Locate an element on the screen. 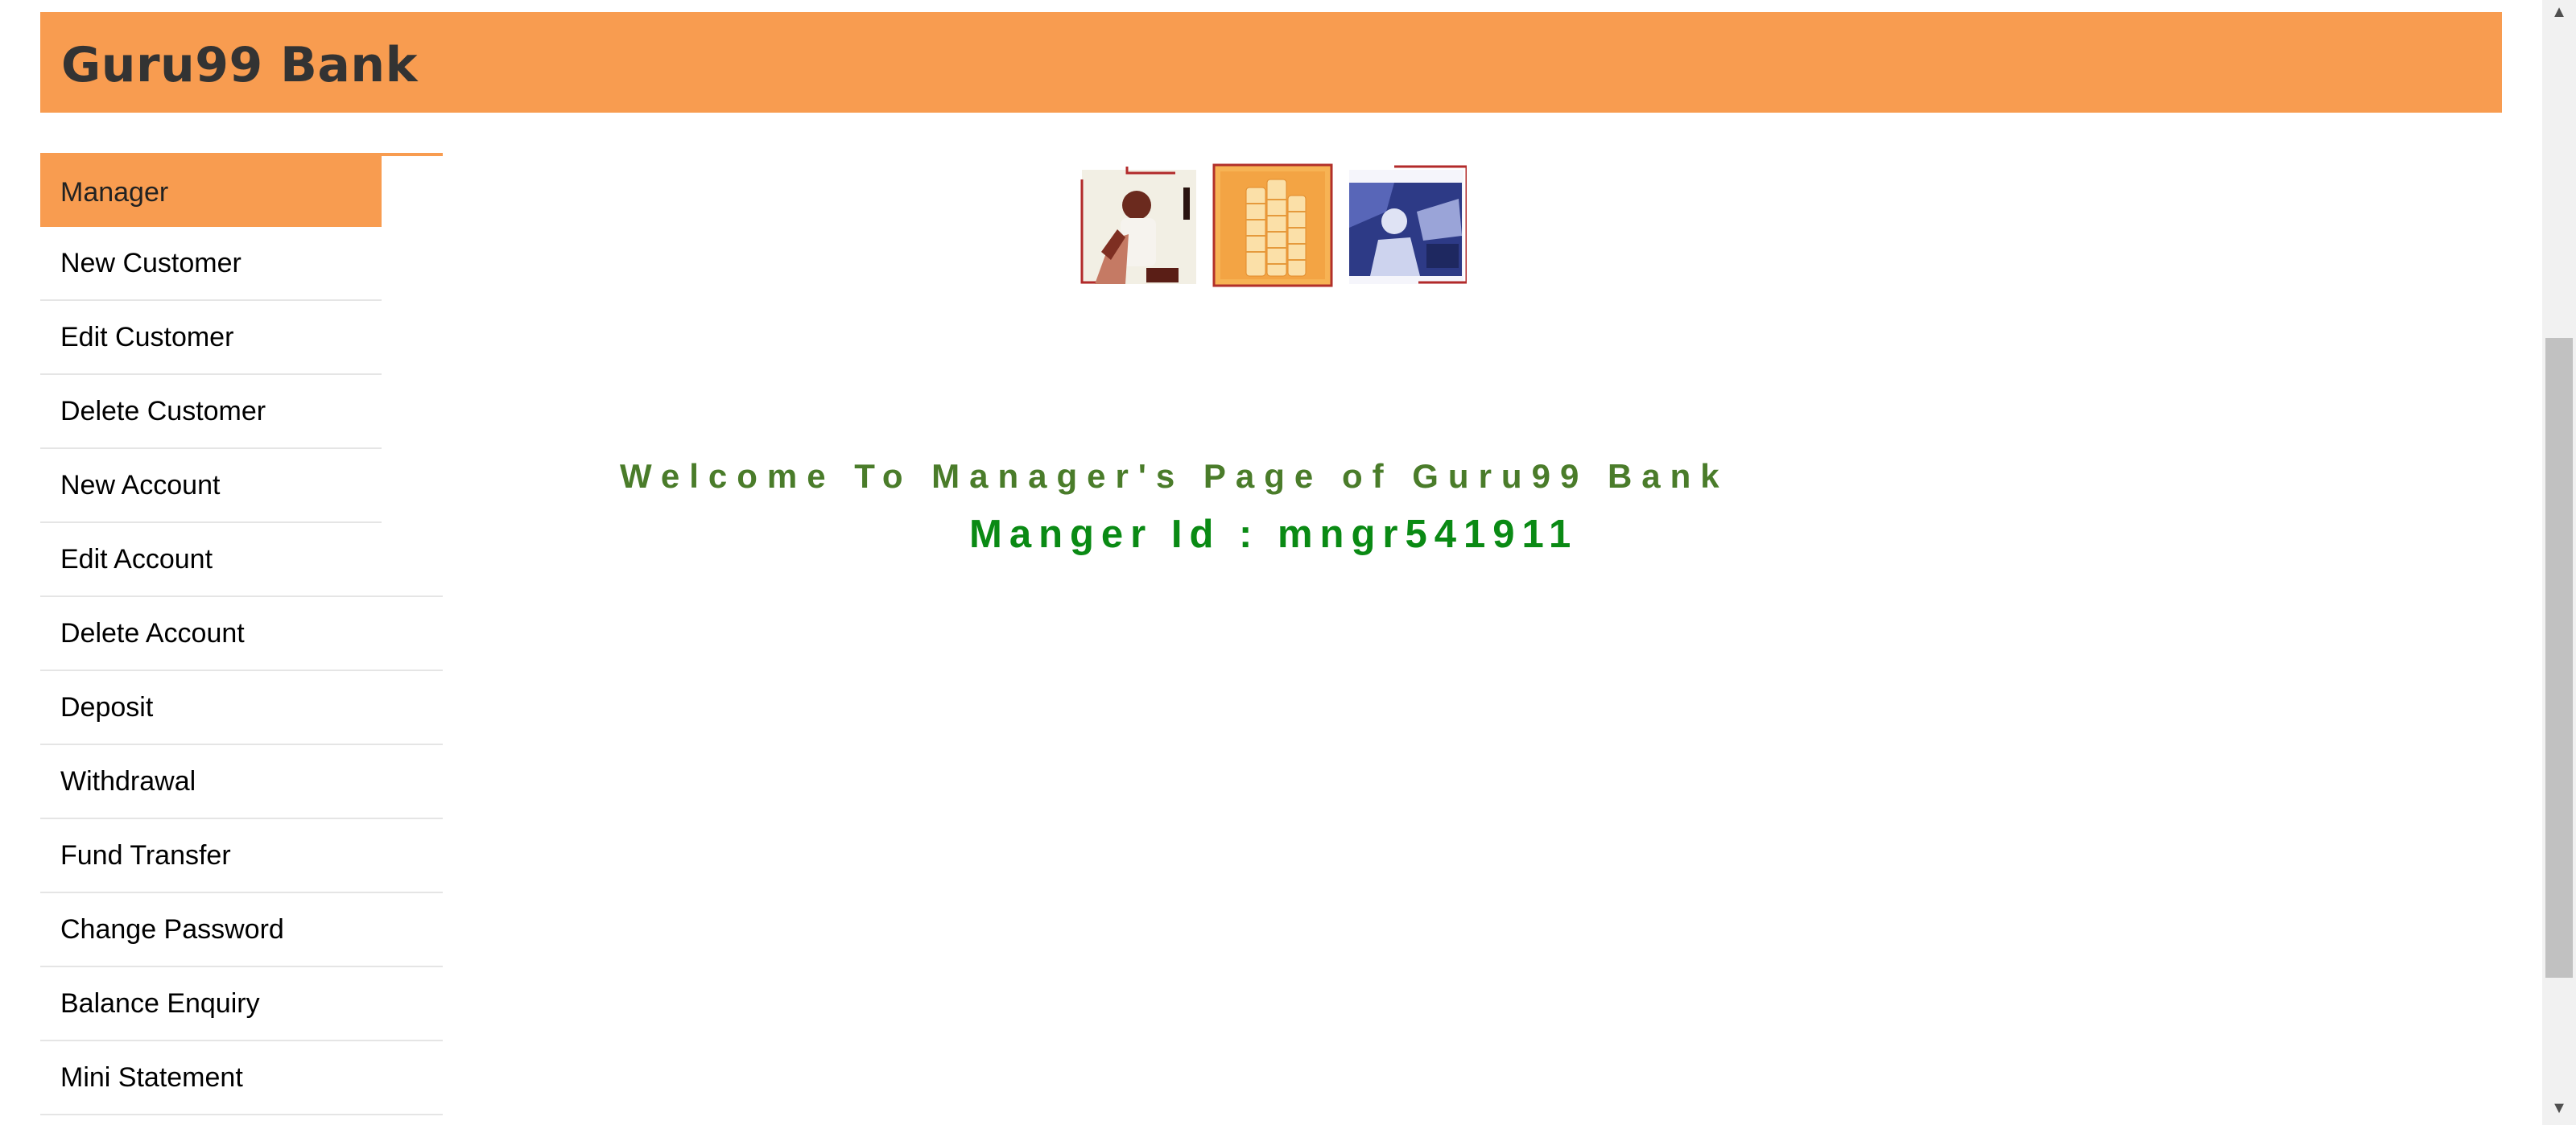 Image resolution: width=2576 pixels, height=1125 pixels. manager-id-label: Manger Id : mngr541911 is located at coordinates (1274, 534).